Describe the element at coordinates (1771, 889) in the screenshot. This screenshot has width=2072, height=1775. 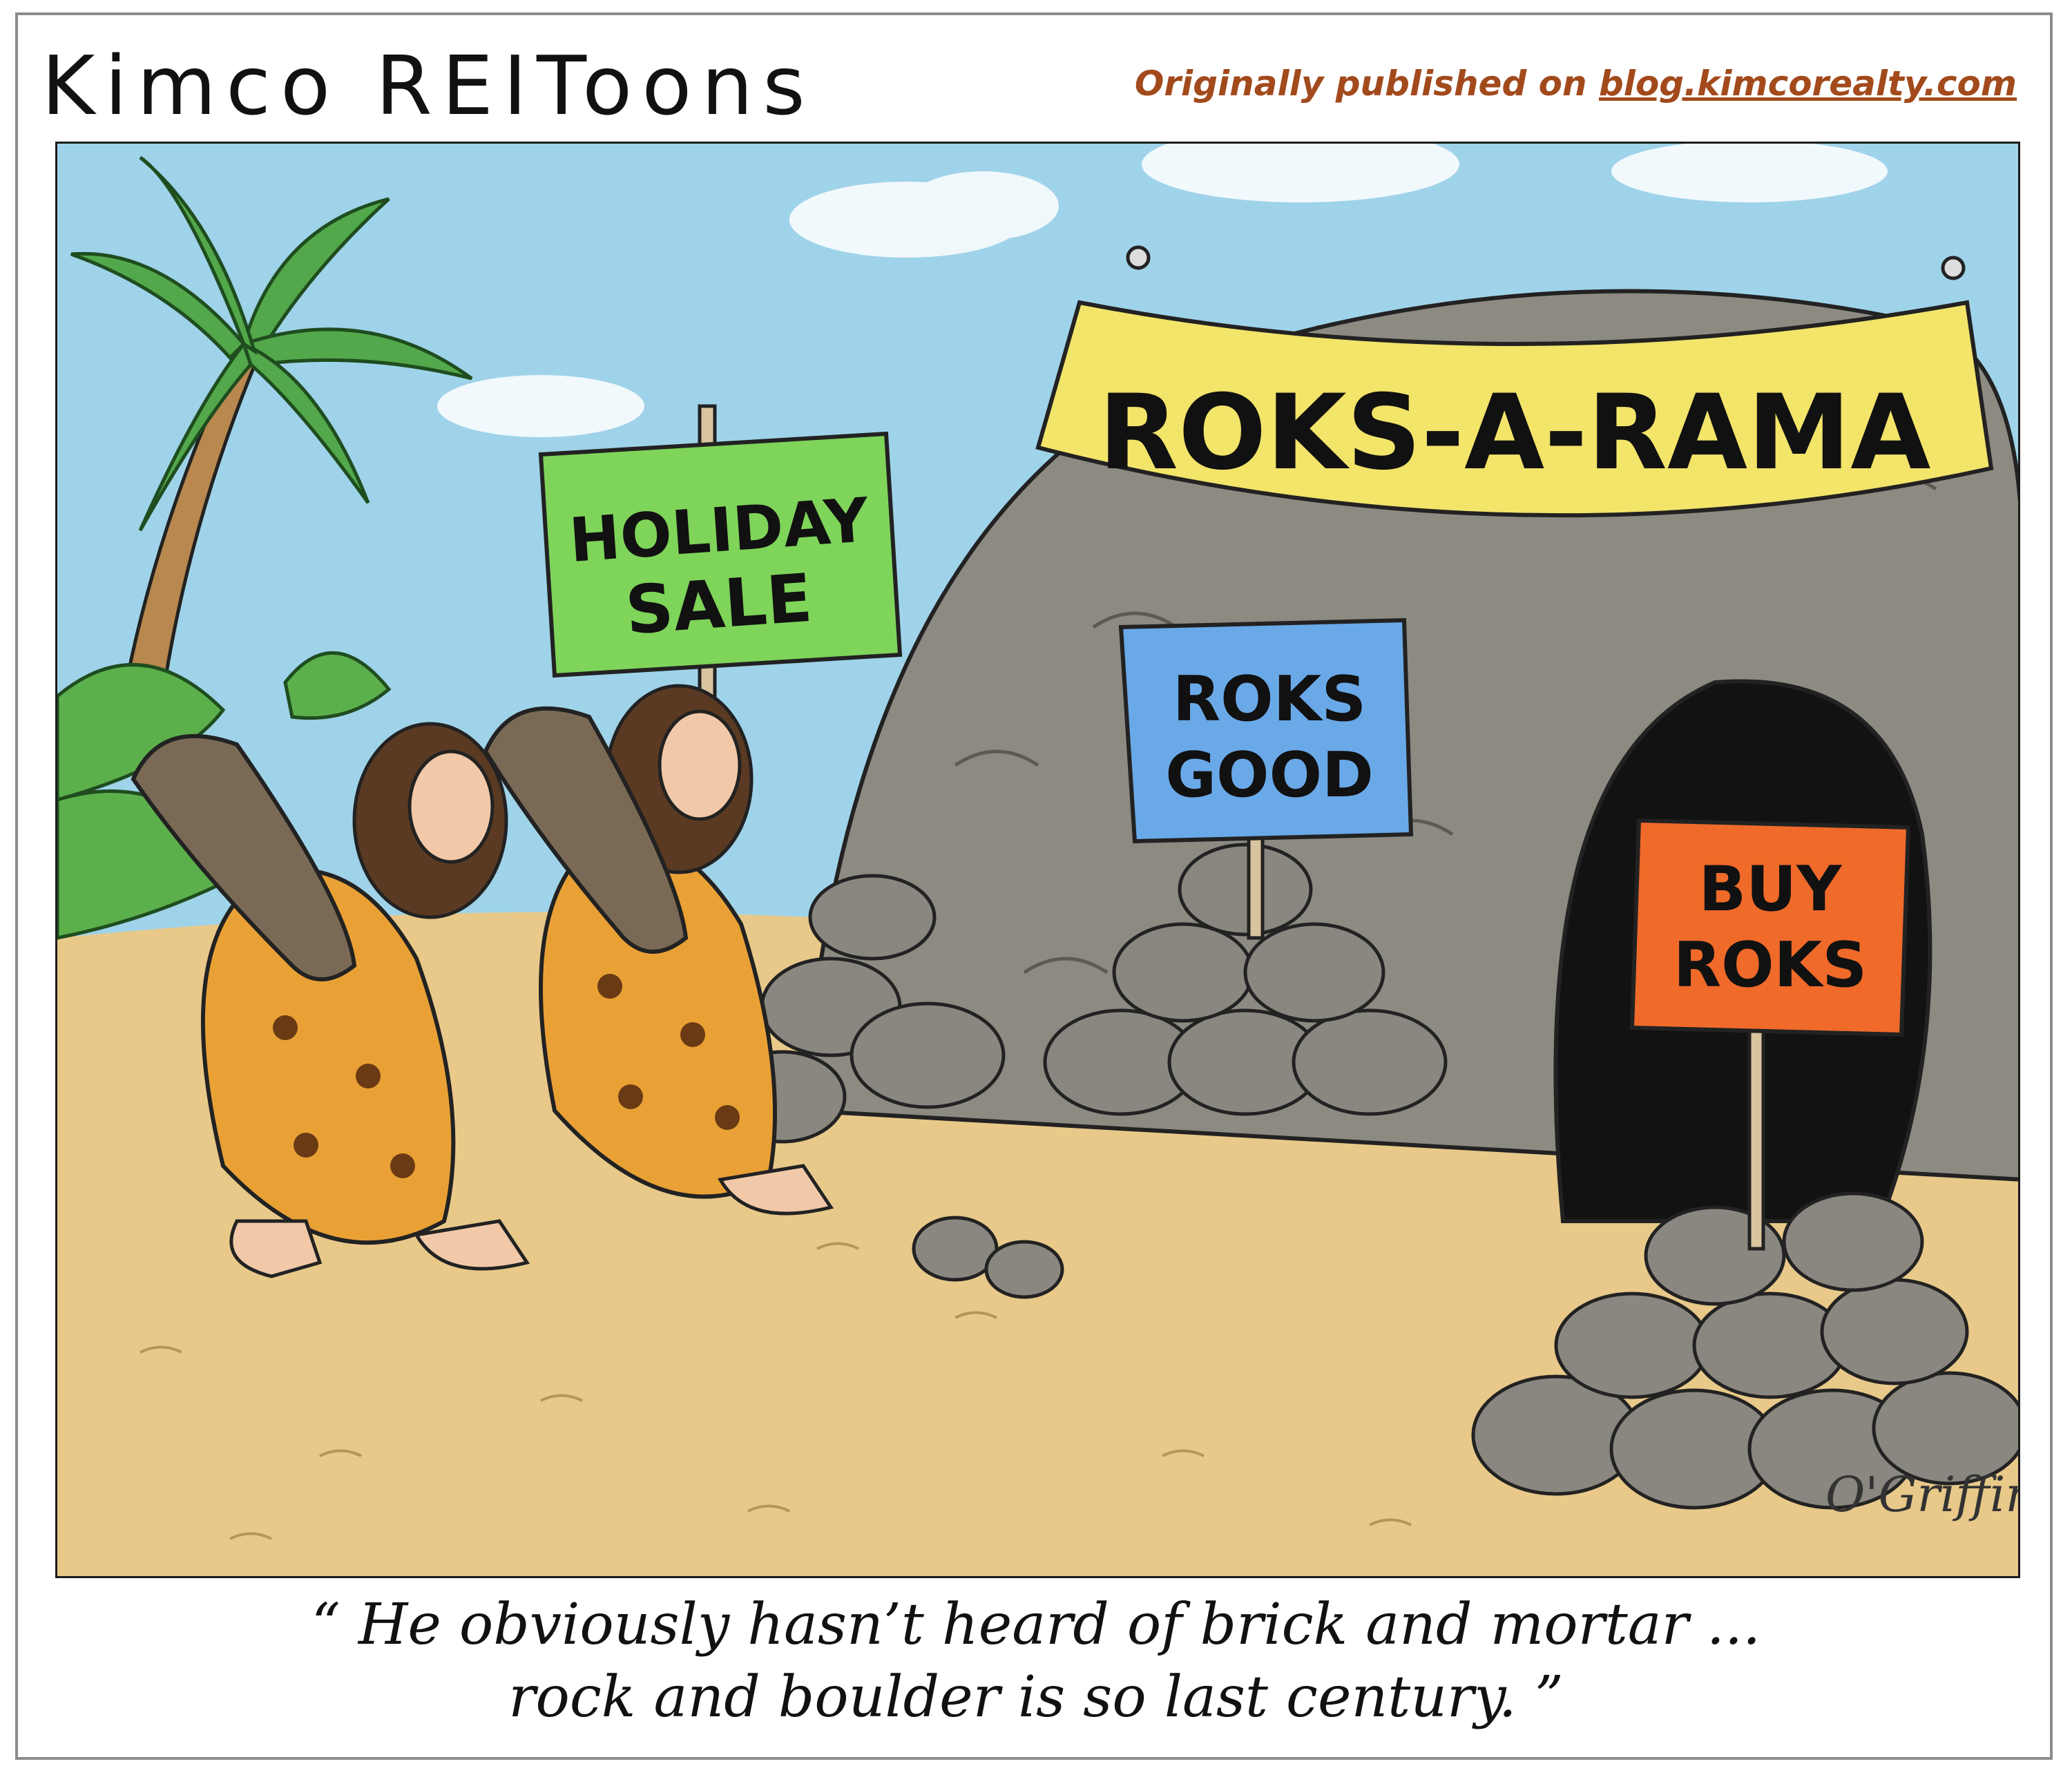
I see `orange-sign-line1: BUY` at that location.